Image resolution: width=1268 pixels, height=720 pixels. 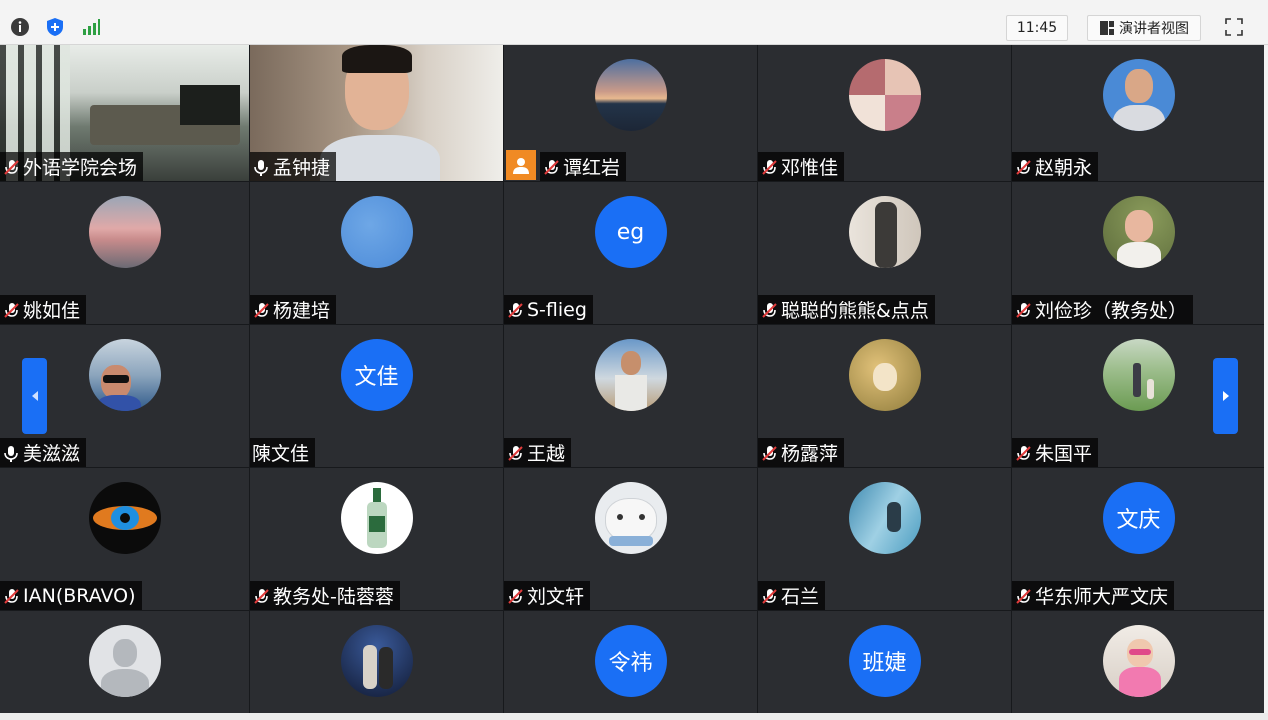 I want to click on participant-name: 邓惟佳, so click(x=810, y=168).